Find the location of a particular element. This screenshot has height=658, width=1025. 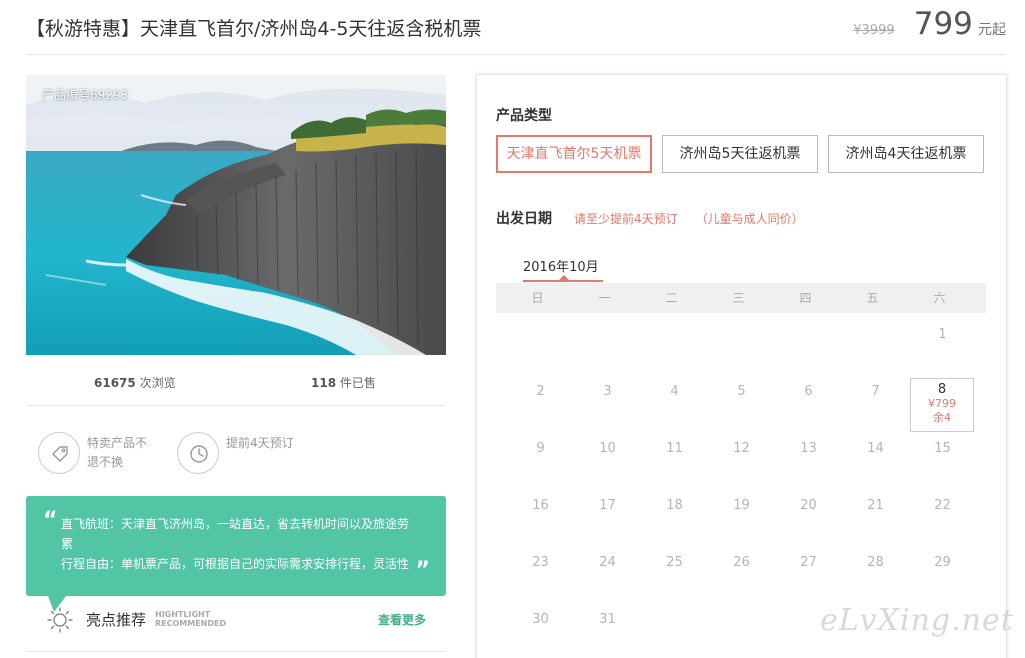

child-price-note: （儿童与成人同价） is located at coordinates (749, 219).